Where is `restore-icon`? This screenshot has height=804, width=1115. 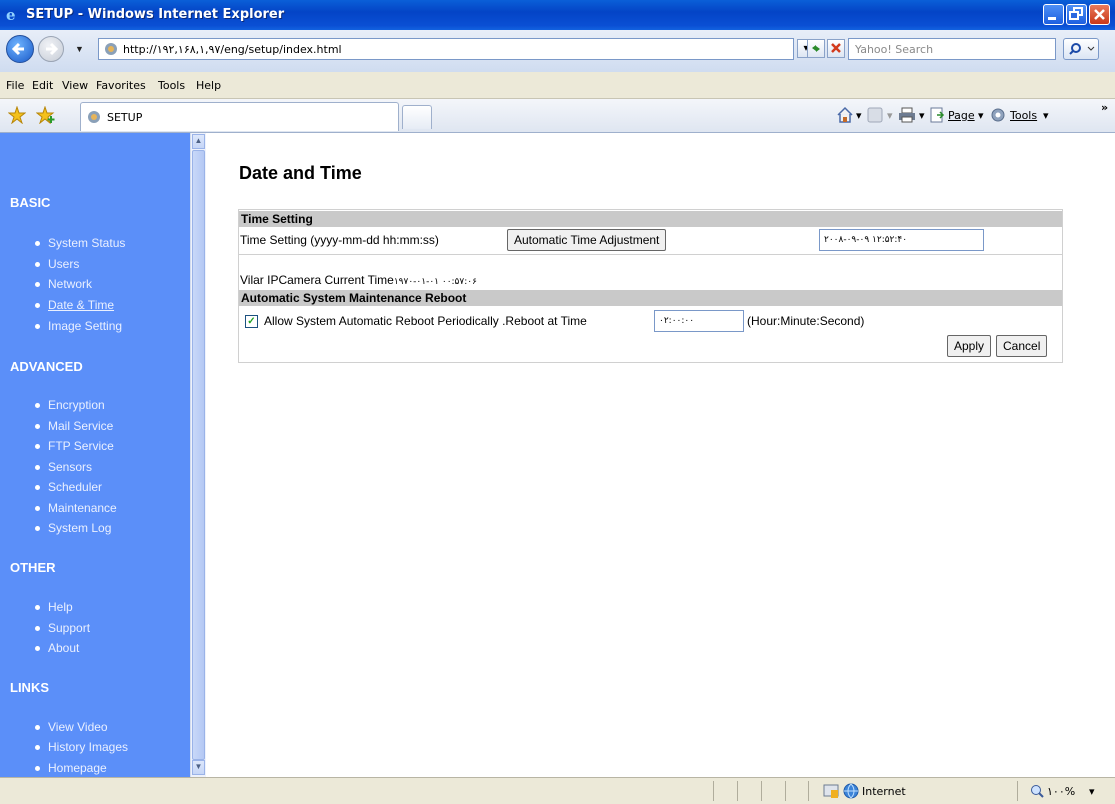 restore-icon is located at coordinates (1076, 13).